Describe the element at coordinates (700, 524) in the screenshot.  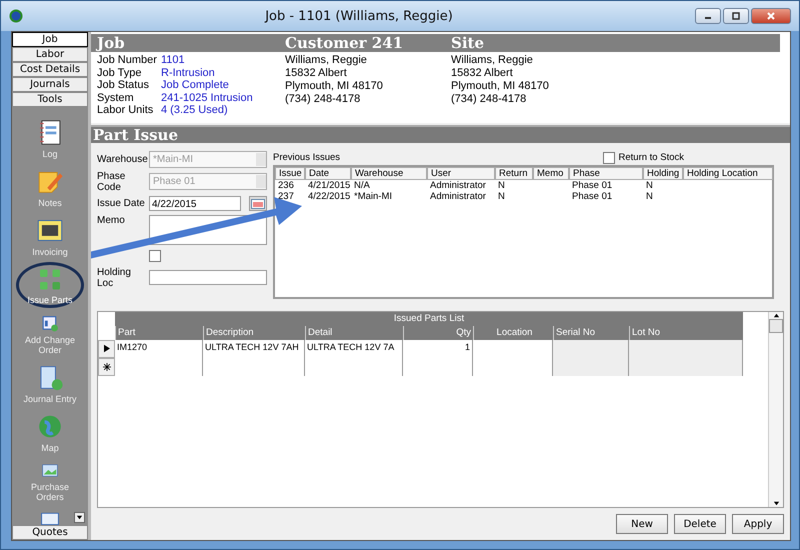
I see `action-button: Delete` at that location.